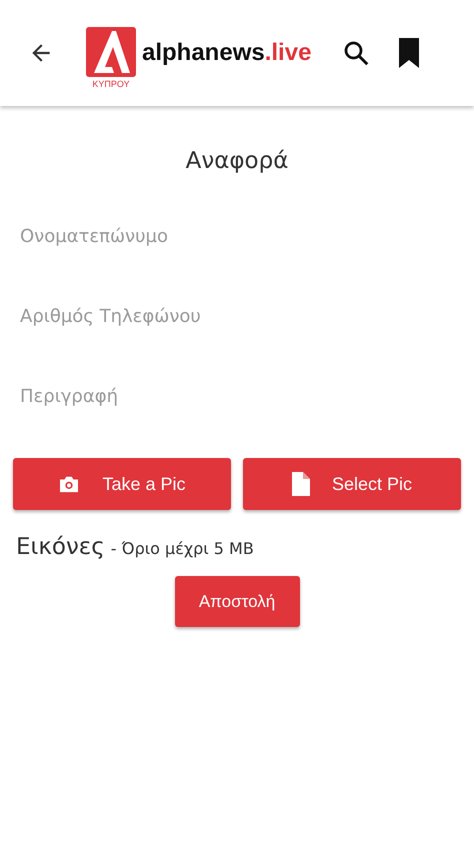 Image resolution: width=474 pixels, height=846 pixels. I want to click on brand-suffix: .live, so click(288, 53).